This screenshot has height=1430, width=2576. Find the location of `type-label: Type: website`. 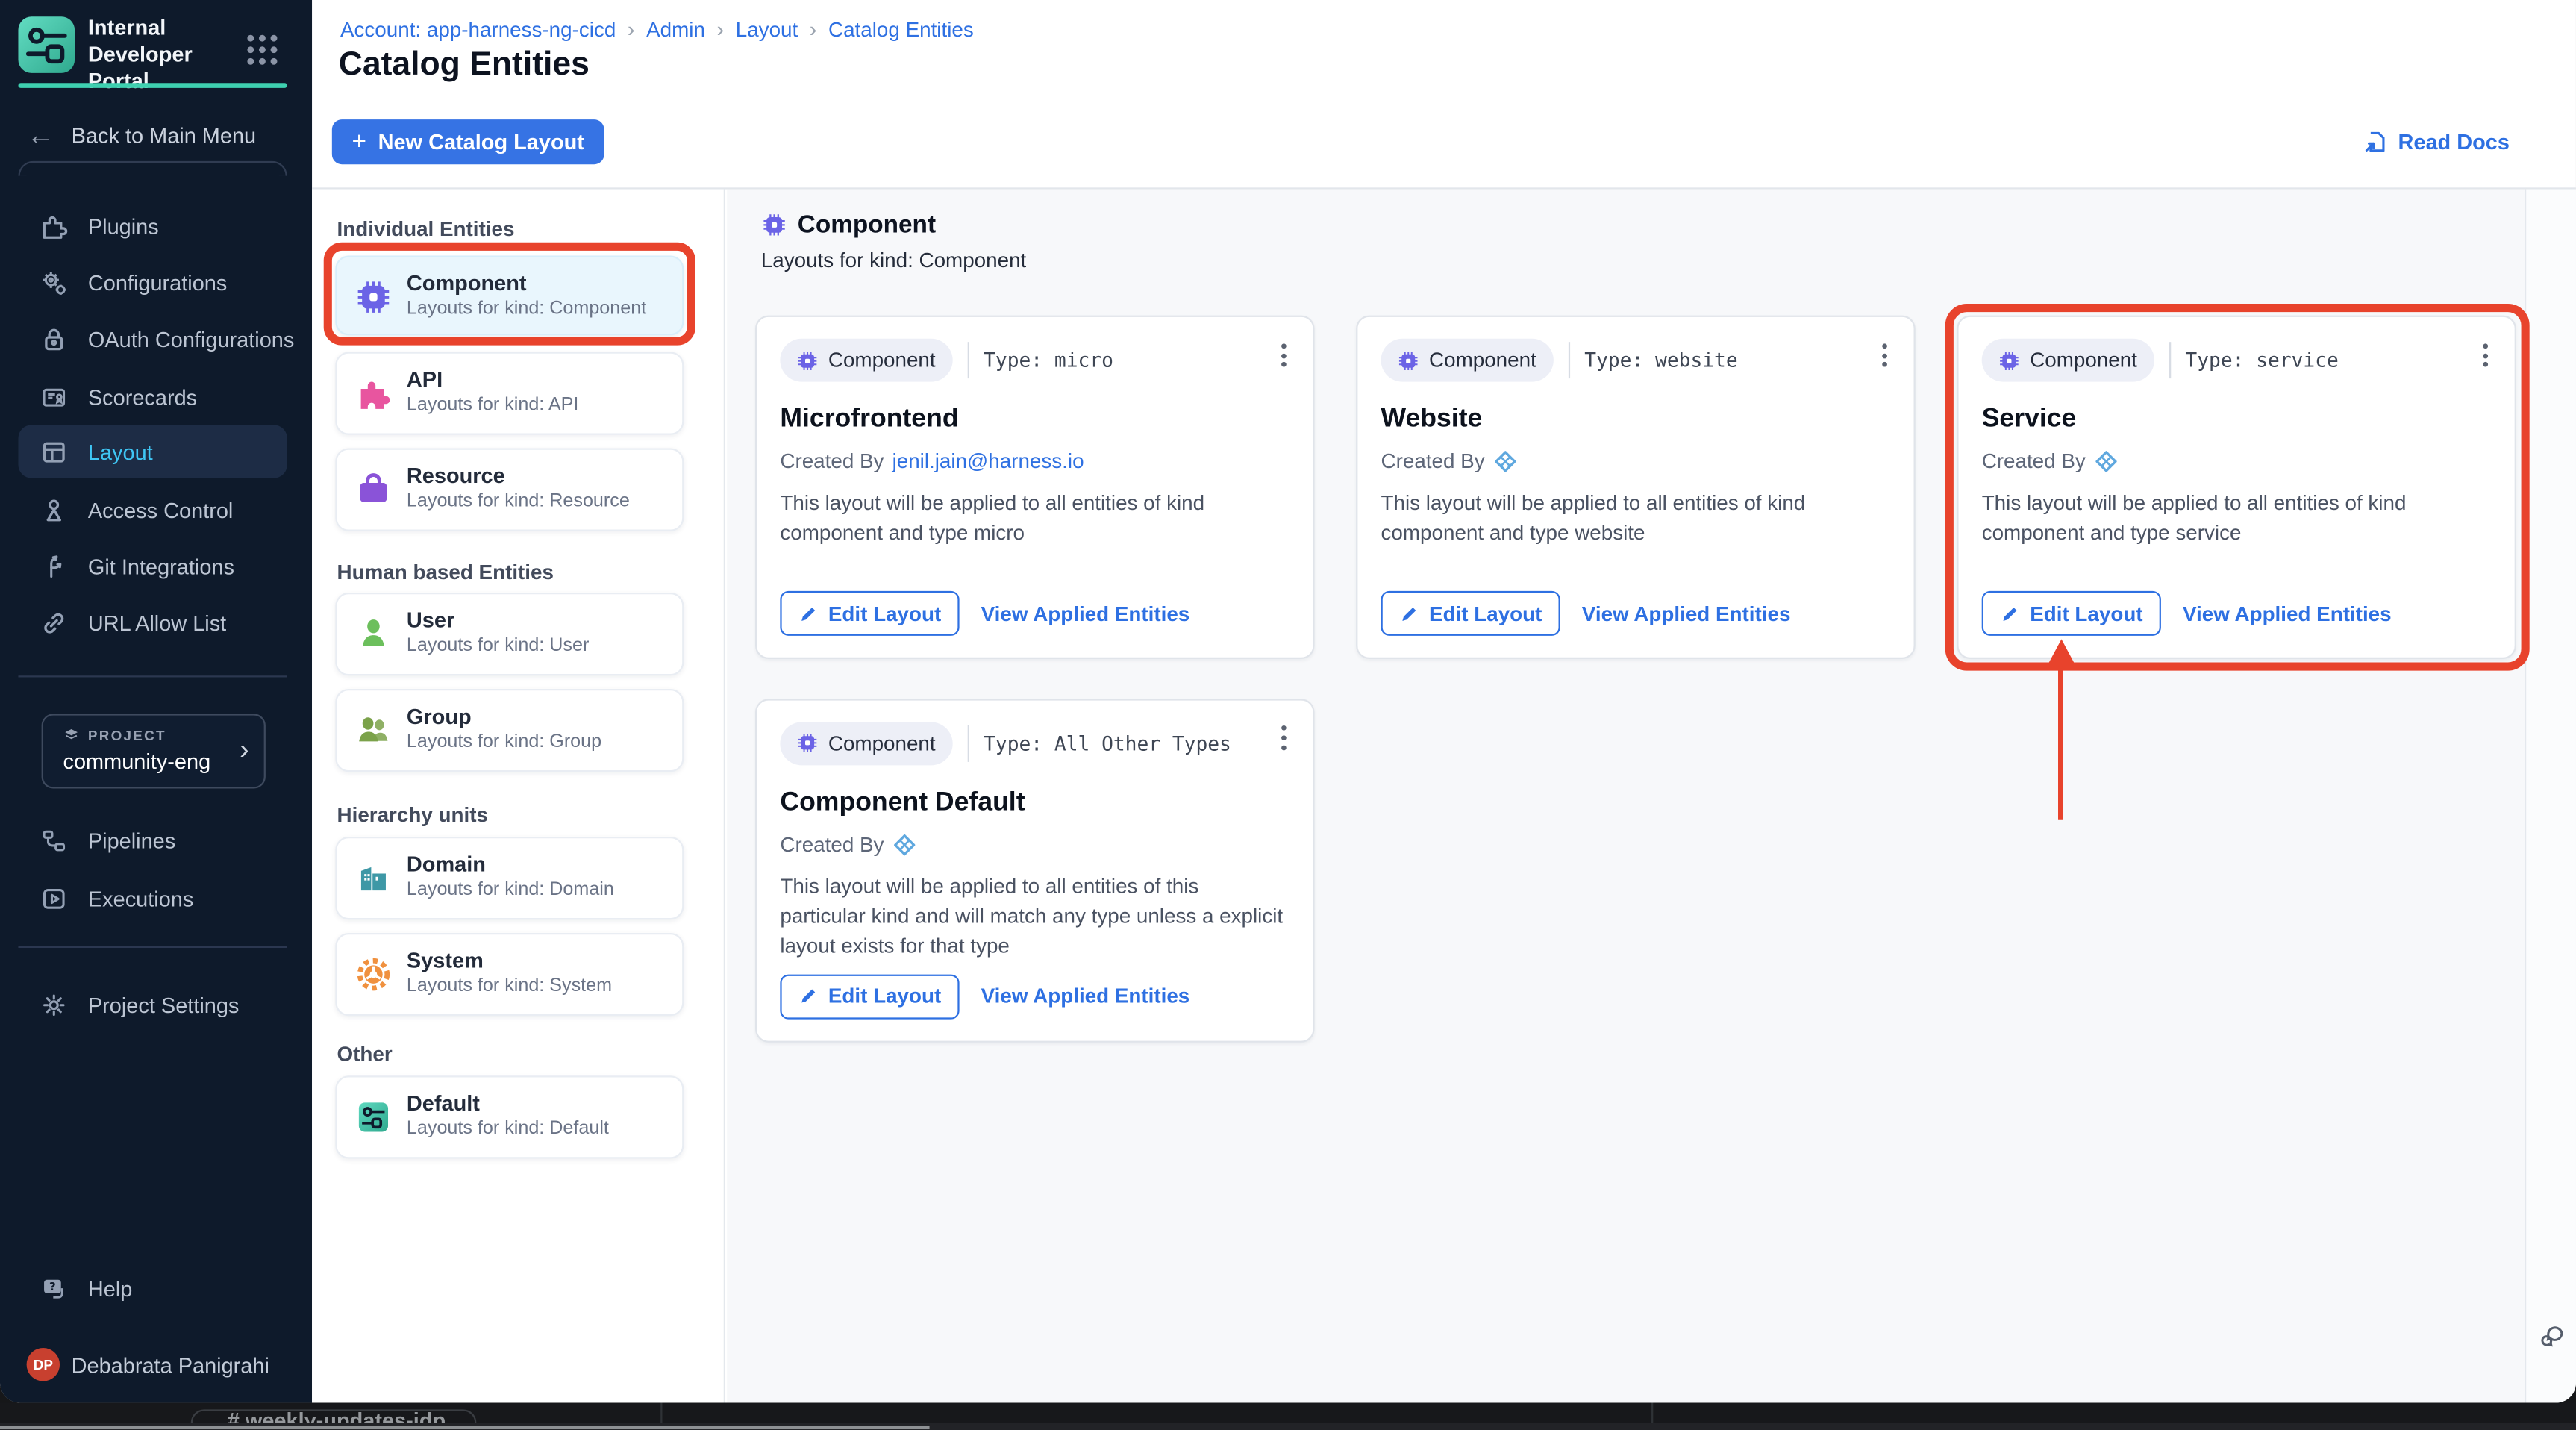

type-label: Type: website is located at coordinates (1661, 361).